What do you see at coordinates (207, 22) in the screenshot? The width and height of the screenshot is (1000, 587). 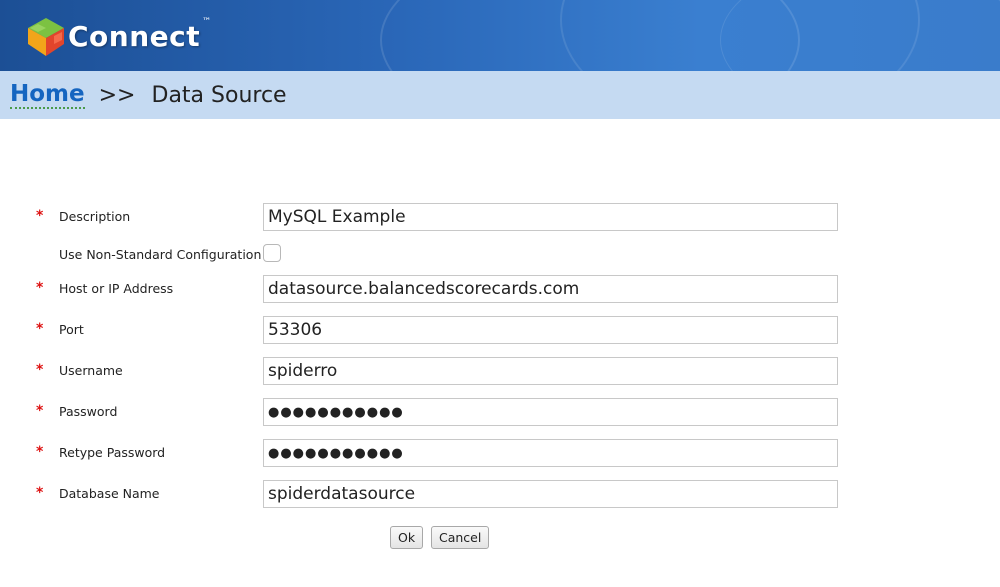 I see `trademark-mark: ™` at bounding box center [207, 22].